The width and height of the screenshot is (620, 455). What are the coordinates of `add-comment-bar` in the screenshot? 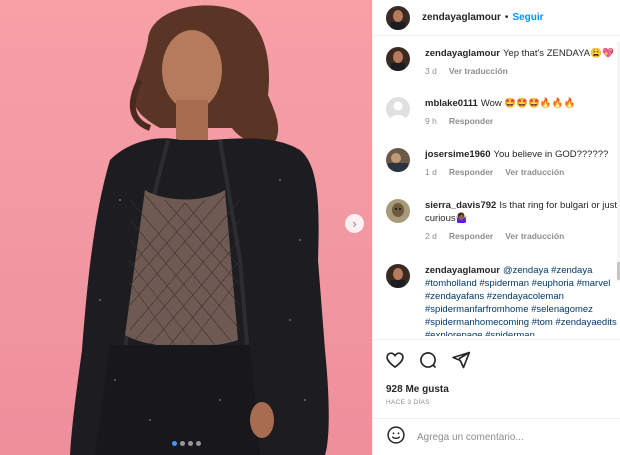 It's located at (496, 436).